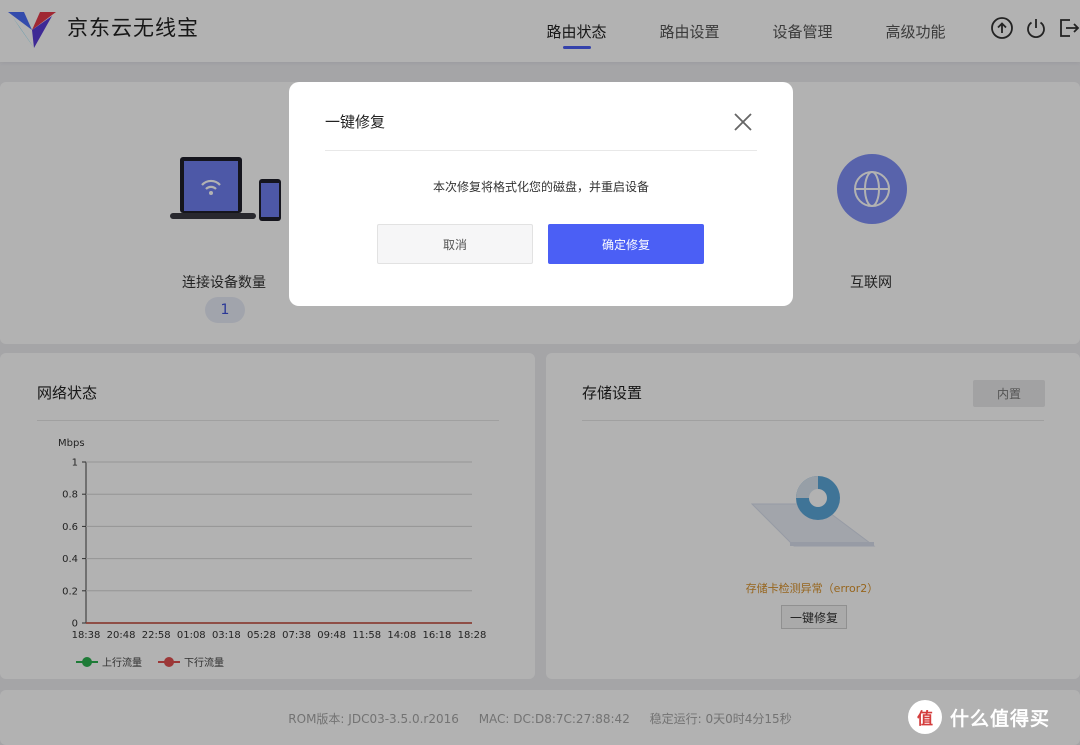  Describe the element at coordinates (925, 717) in the screenshot. I see `watermark-logo: 值` at that location.